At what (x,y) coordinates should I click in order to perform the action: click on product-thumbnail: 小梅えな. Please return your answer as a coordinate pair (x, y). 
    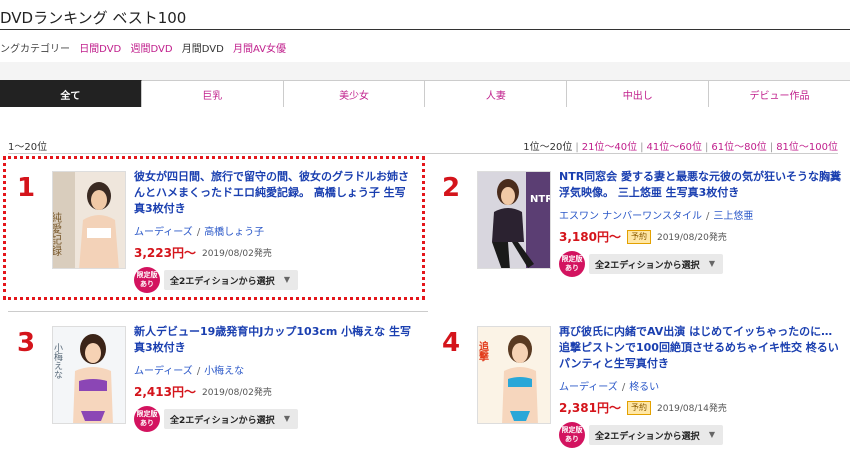
    Looking at the image, I should click on (89, 375).